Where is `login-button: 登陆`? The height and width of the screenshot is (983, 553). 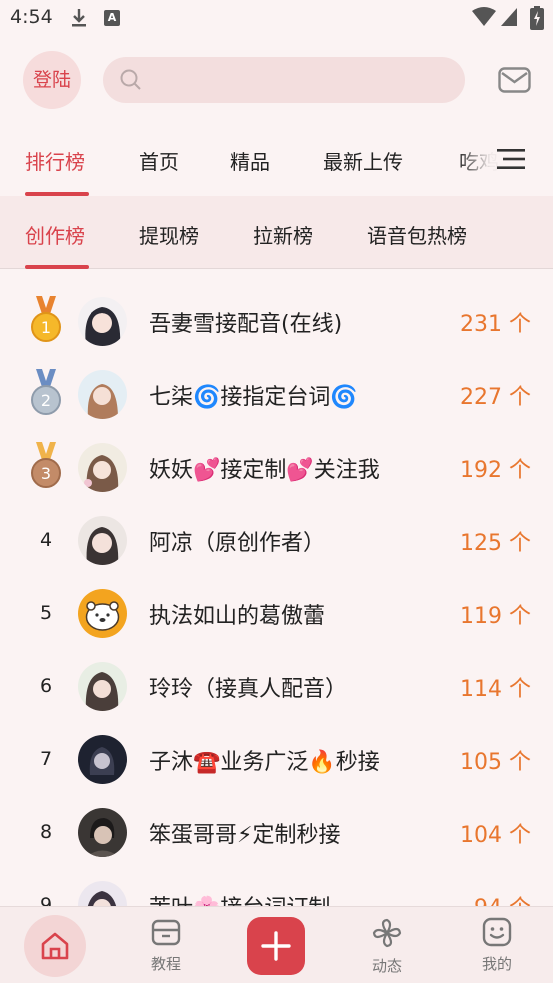
login-button: 登陆 is located at coordinates (52, 80).